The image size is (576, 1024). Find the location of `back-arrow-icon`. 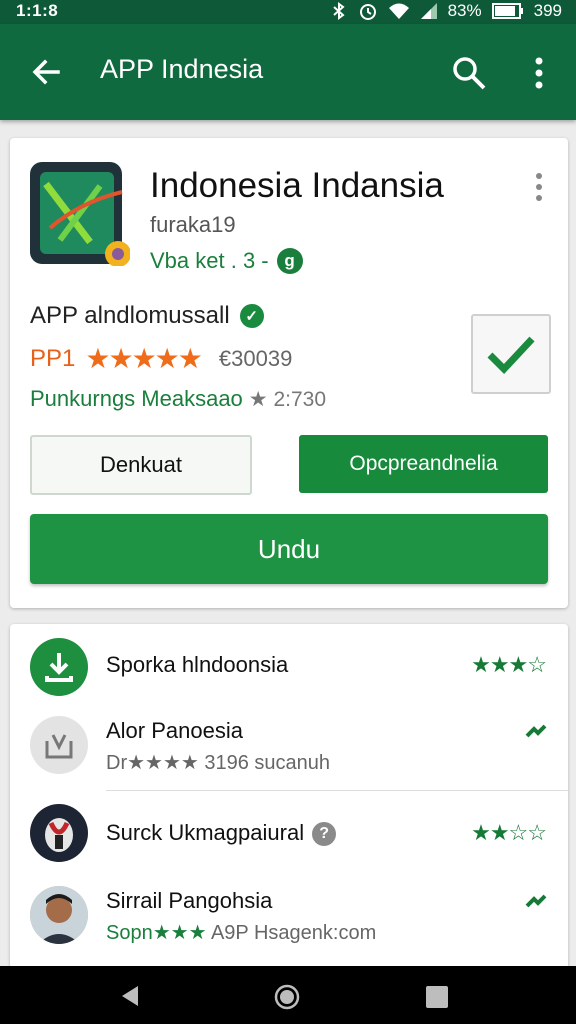

back-arrow-icon is located at coordinates (46, 72).